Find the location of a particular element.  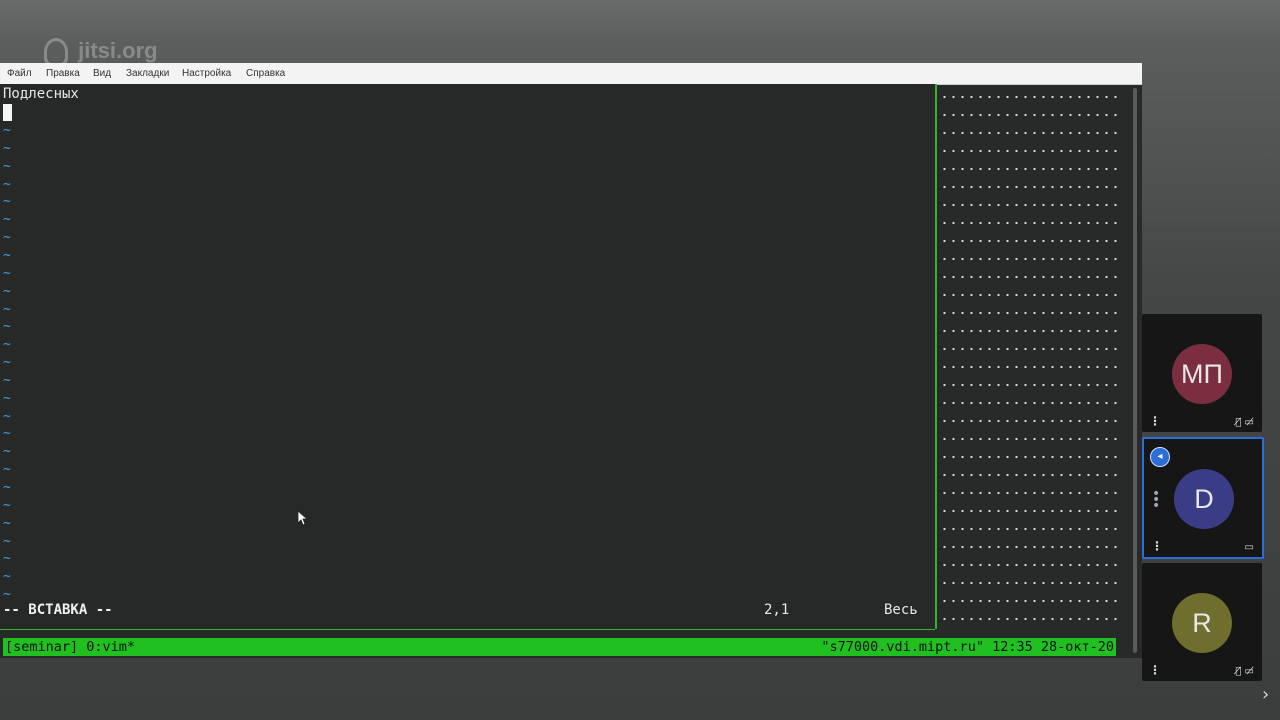

jitsi-logo-icon is located at coordinates (56, 52).